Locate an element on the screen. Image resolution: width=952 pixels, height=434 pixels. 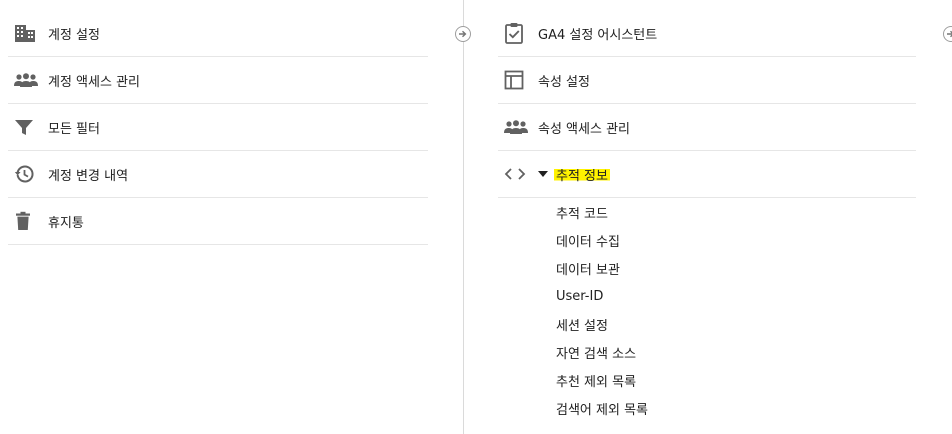
submenu-item-data-retention: 데이터 보관 is located at coordinates (602, 268).